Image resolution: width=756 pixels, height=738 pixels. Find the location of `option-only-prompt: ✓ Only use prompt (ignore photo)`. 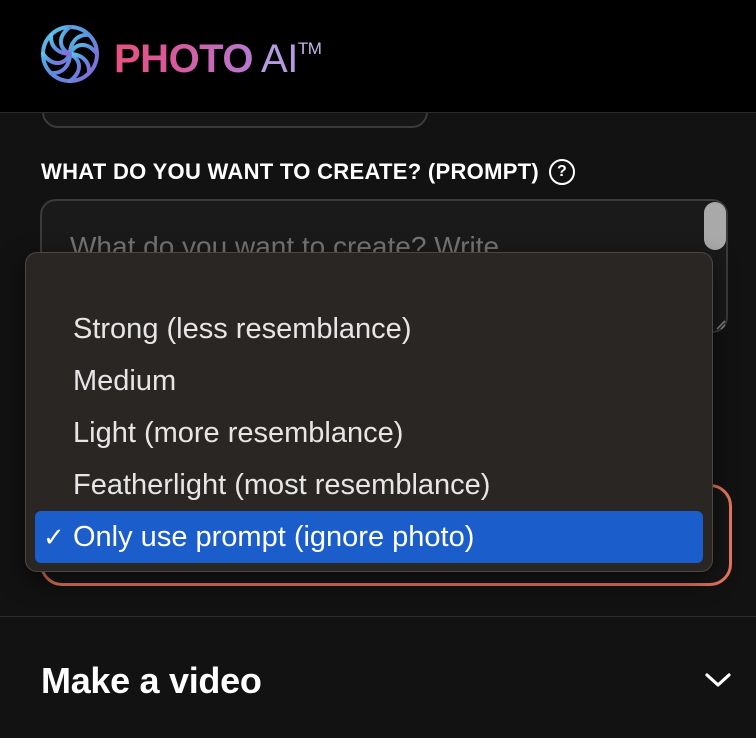

option-only-prompt: ✓ Only use prompt (ignore photo) is located at coordinates (369, 537).